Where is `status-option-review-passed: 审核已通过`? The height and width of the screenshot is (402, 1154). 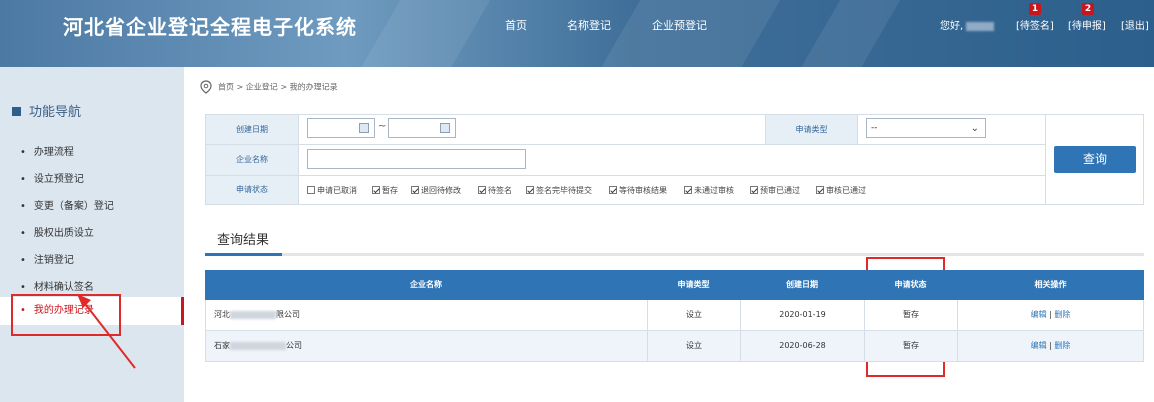
status-option-review-passed: 审核已通过 is located at coordinates (841, 190).